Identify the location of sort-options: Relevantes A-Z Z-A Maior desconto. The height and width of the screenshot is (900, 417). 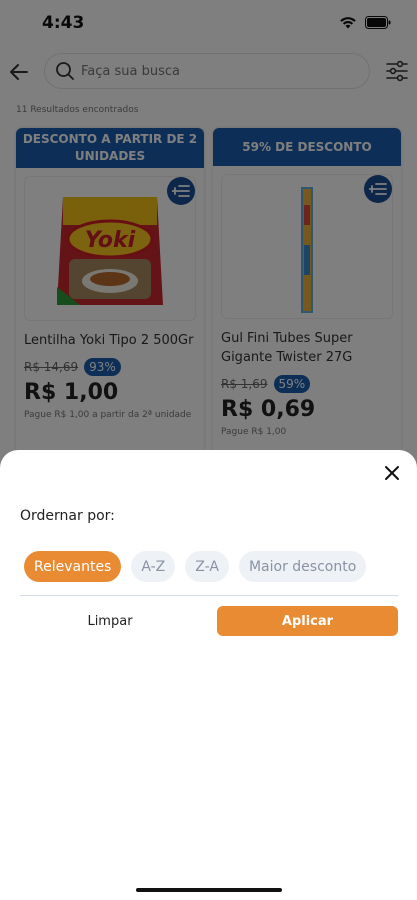
(195, 566).